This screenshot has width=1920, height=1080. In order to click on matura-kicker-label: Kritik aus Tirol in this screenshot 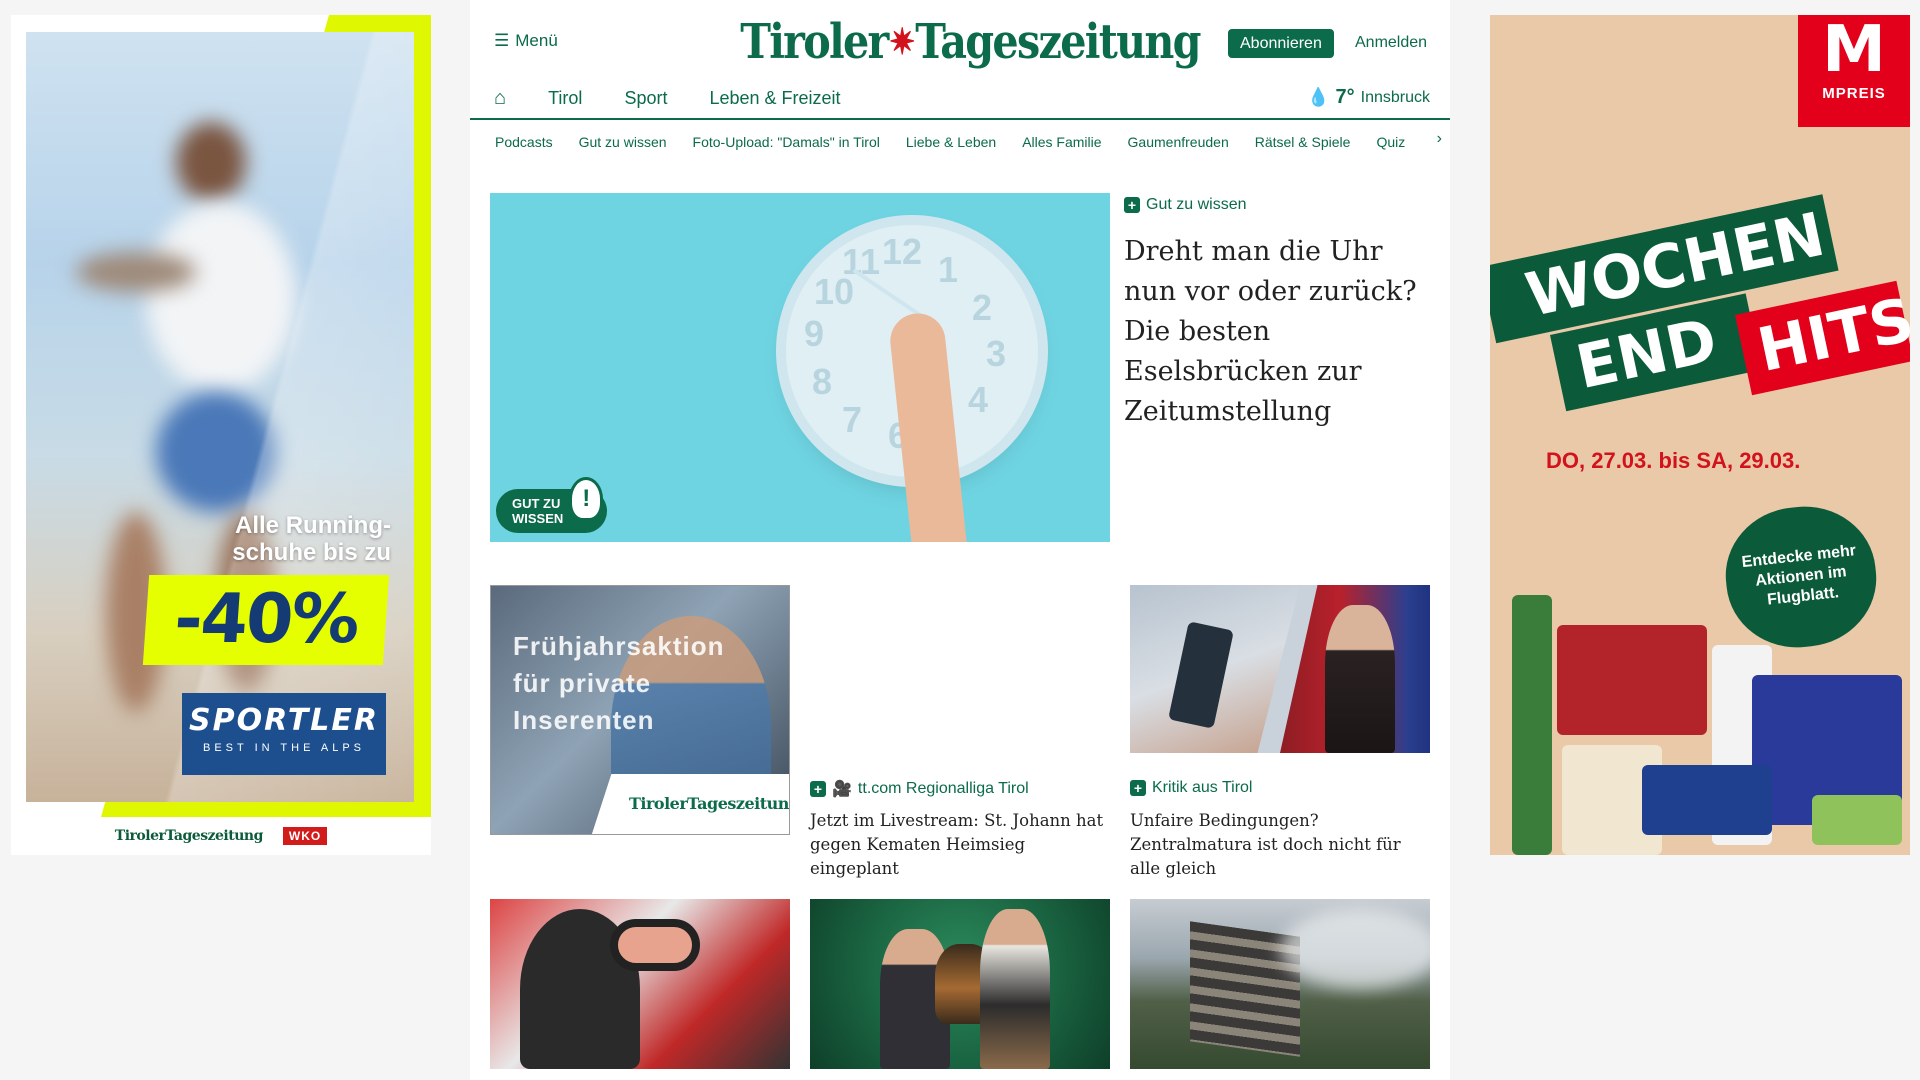, I will do `click(1202, 787)`.